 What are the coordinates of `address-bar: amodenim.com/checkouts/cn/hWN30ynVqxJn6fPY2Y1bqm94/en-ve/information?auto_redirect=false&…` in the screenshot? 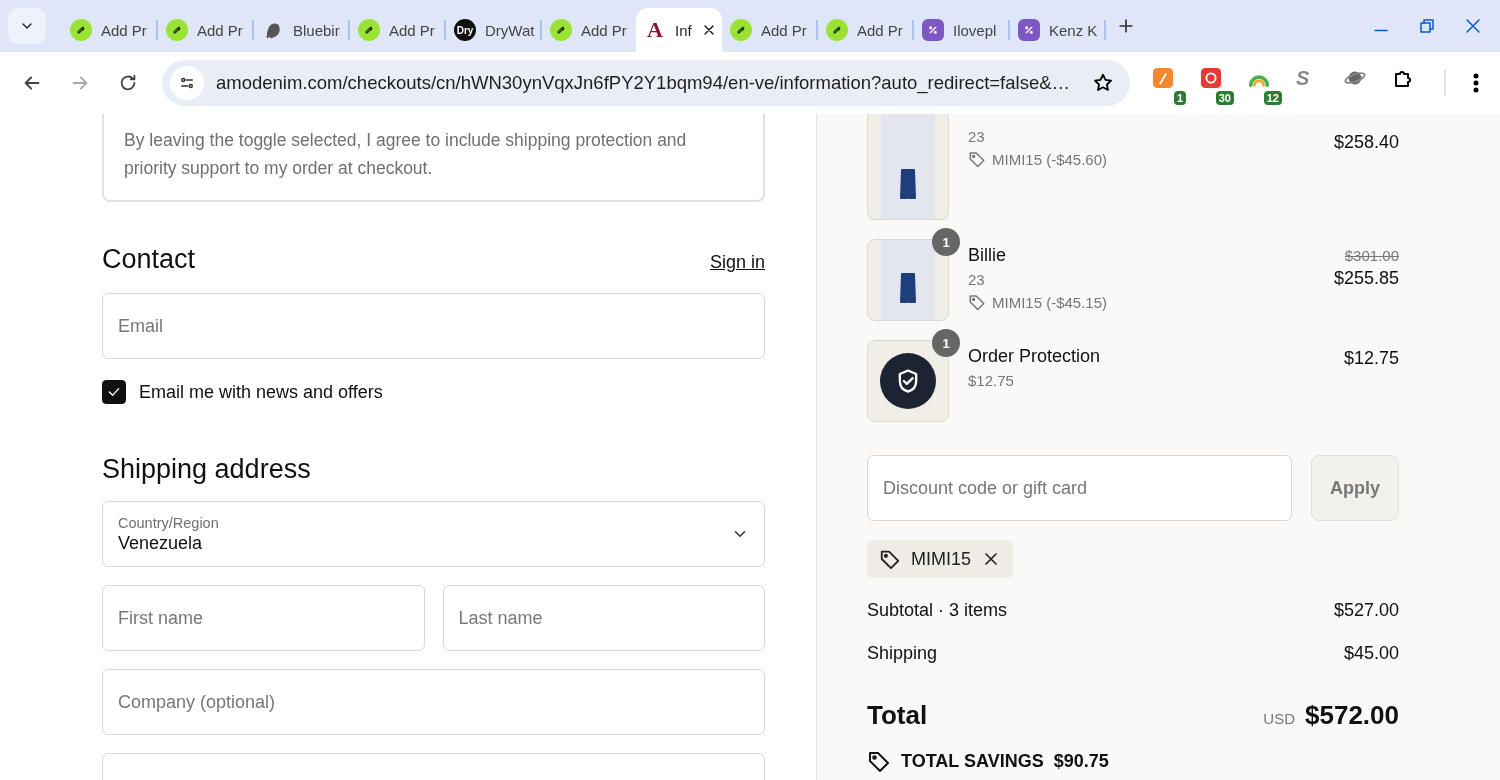 It's located at (646, 83).